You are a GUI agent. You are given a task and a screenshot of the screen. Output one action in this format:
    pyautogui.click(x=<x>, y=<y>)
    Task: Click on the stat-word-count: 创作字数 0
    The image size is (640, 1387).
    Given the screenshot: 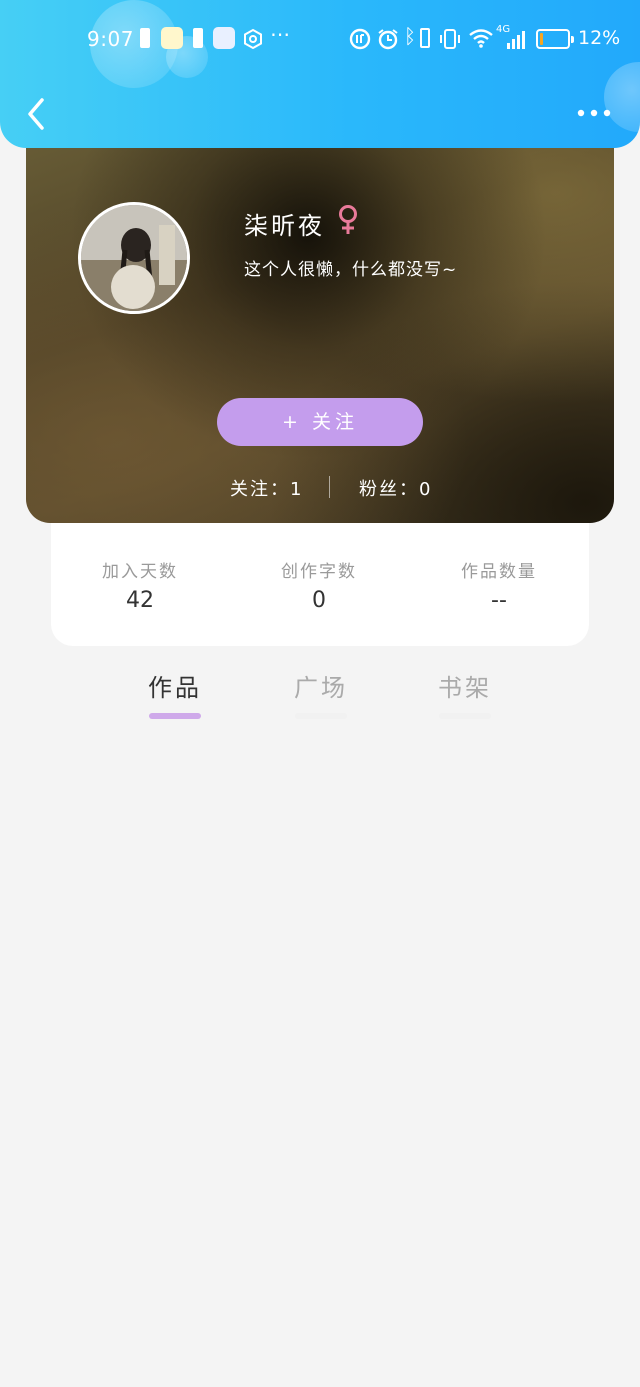 What is the action you would take?
    pyautogui.click(x=319, y=585)
    